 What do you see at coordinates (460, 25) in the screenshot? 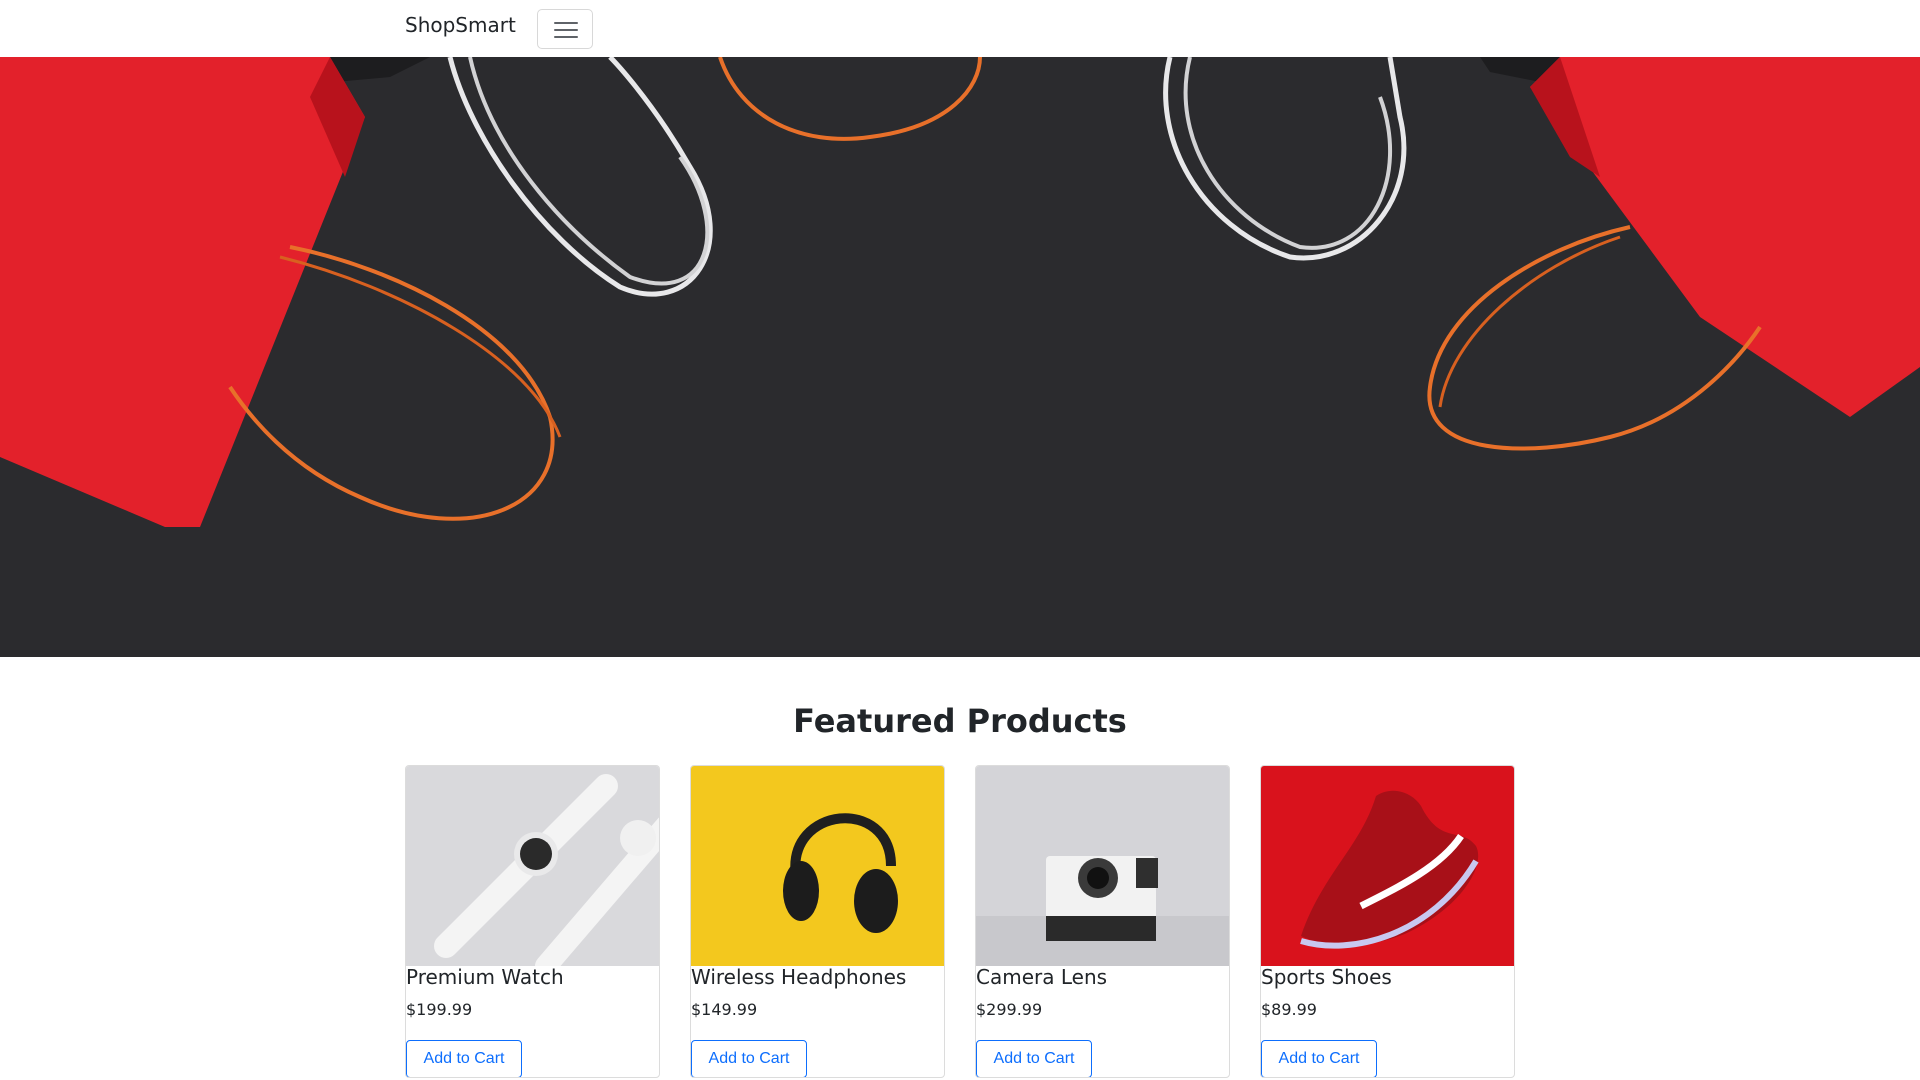
I see `brand-logo: ShopSmart` at bounding box center [460, 25].